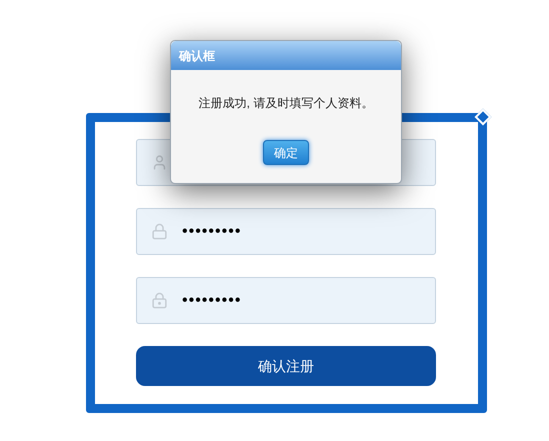 This screenshot has height=441, width=549. What do you see at coordinates (286, 55) in the screenshot?
I see `dialog-title: 确认框` at bounding box center [286, 55].